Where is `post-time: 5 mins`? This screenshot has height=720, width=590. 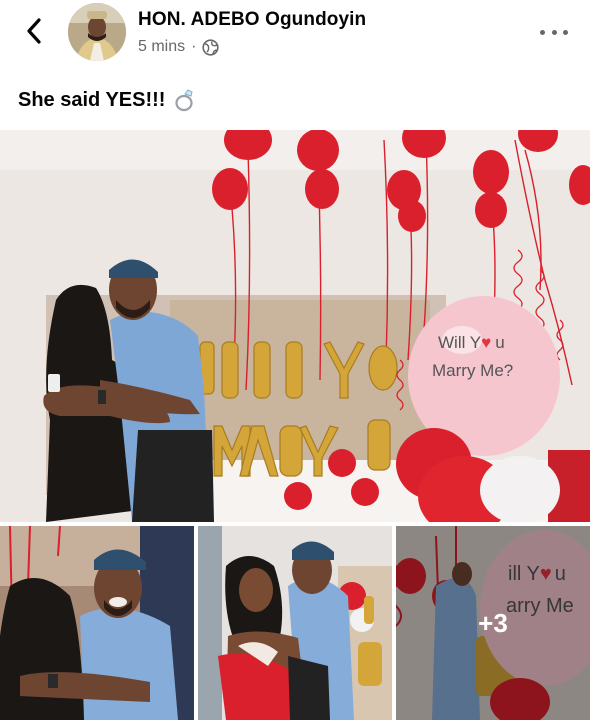 post-time: 5 mins is located at coordinates (161, 47).